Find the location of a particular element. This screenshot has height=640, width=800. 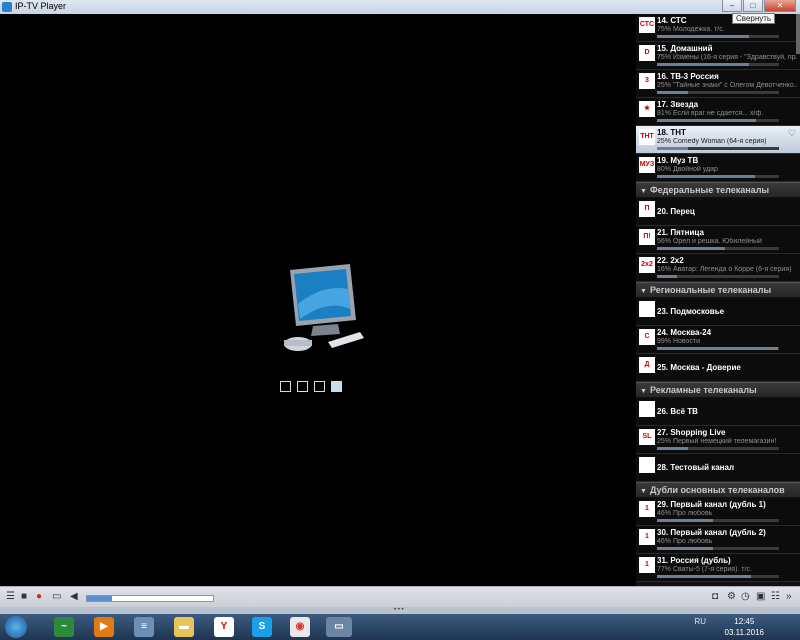

seek-grip-icon: • • • is located at coordinates (399, 610).